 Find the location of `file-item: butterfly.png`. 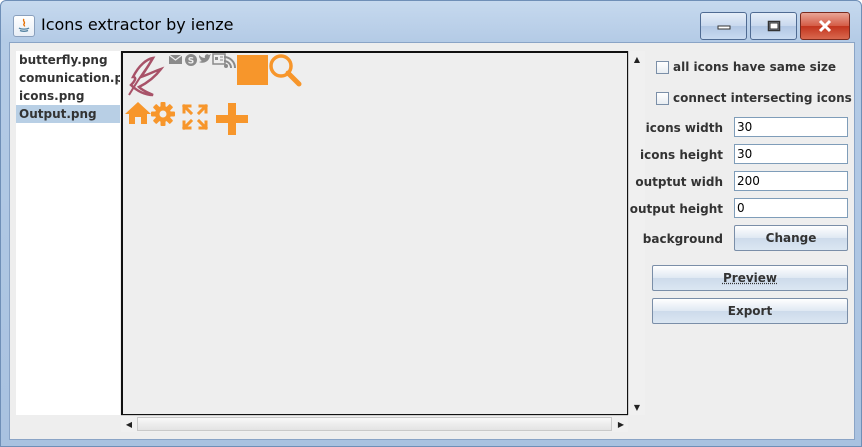

file-item: butterfly.png is located at coordinates (68, 60).